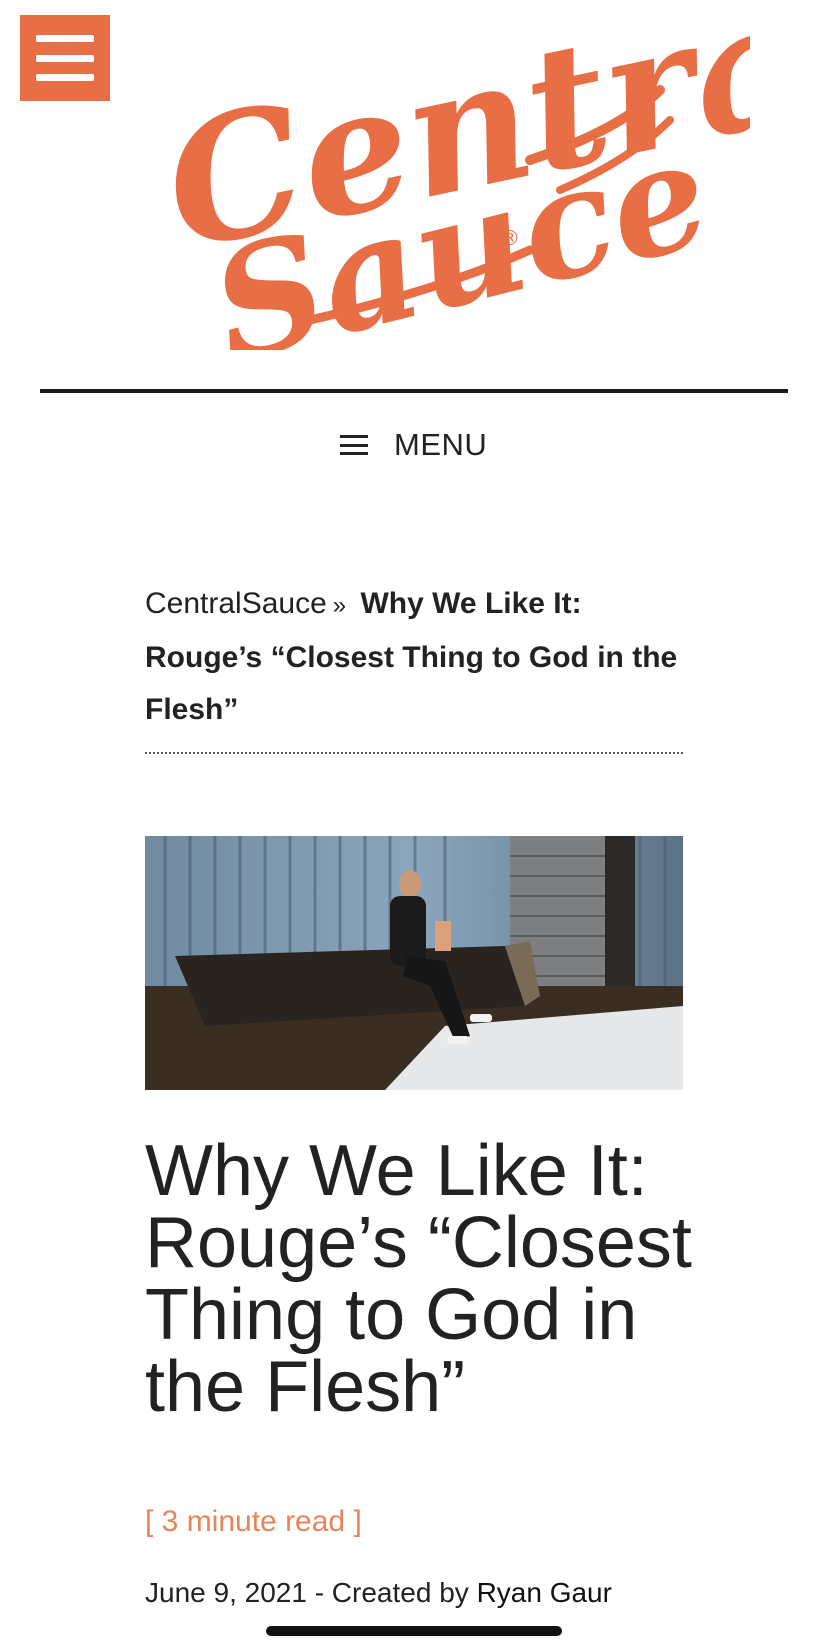 The width and height of the screenshot is (828, 1651). Describe the element at coordinates (226, 1592) in the screenshot. I see `publish-date: June 9, 2021` at that location.